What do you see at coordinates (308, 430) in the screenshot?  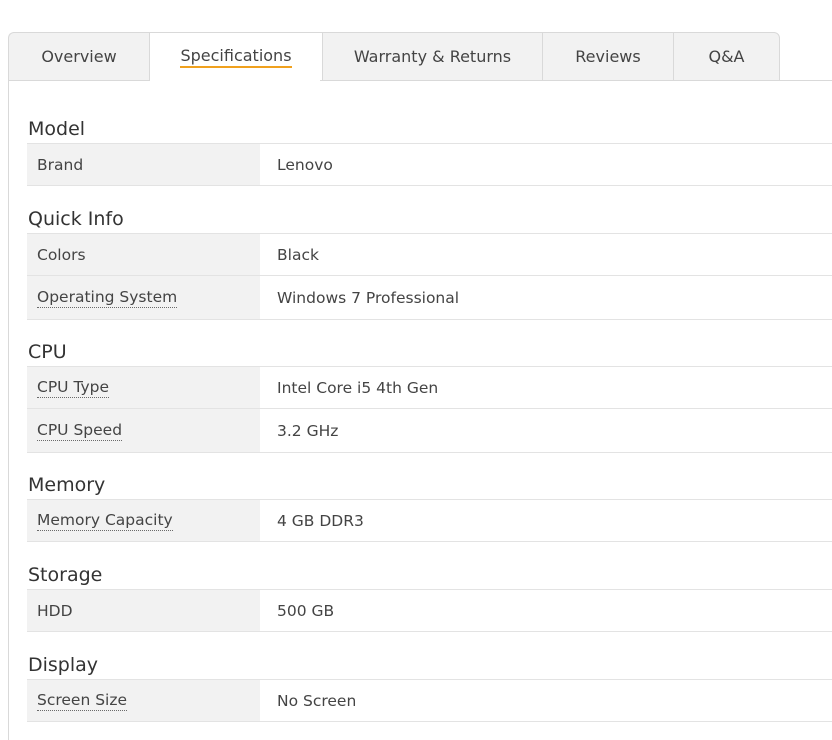 I see `spec-value: 3.2 GHz` at bounding box center [308, 430].